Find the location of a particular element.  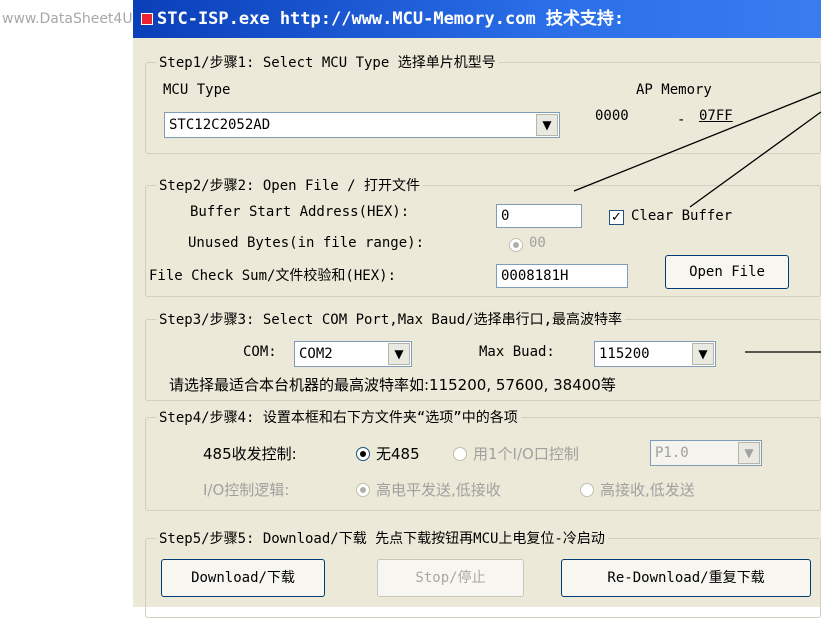

annotation-line-buffer is located at coordinates (697, 141).